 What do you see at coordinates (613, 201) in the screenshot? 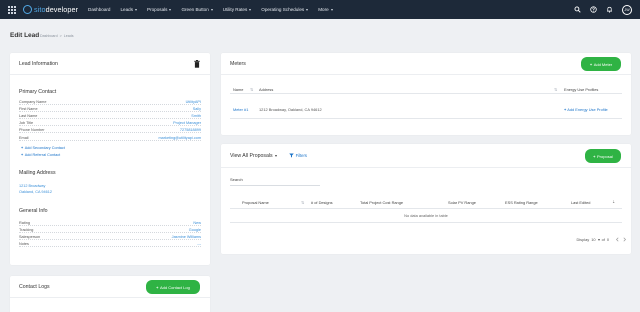
I see `sort-down-icon: ⇣` at bounding box center [613, 201].